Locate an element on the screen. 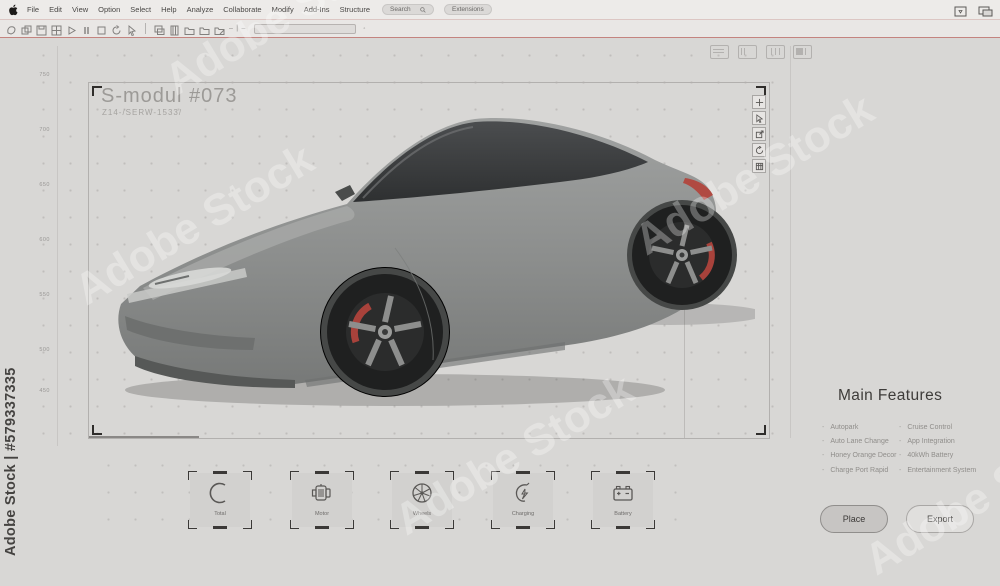  search-placeholder: Search is located at coordinates (400, 9).